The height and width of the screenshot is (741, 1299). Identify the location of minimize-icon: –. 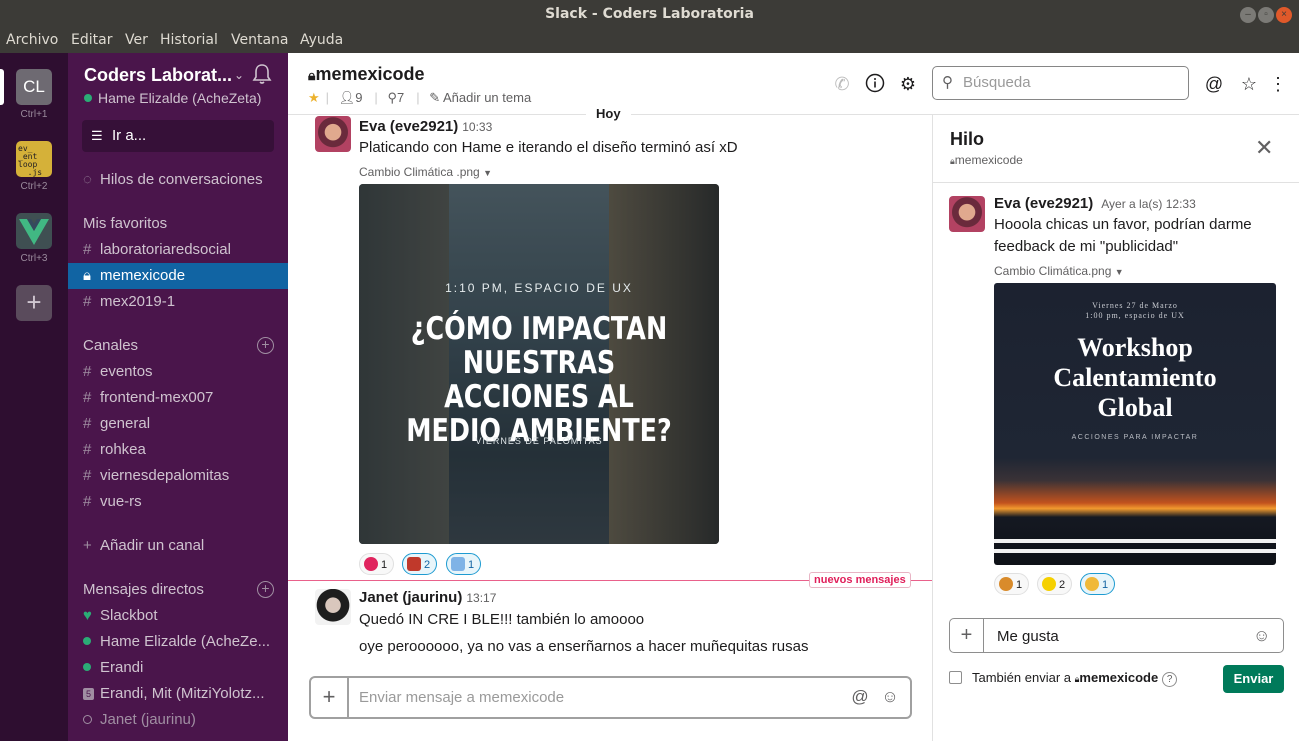
(1248, 15).